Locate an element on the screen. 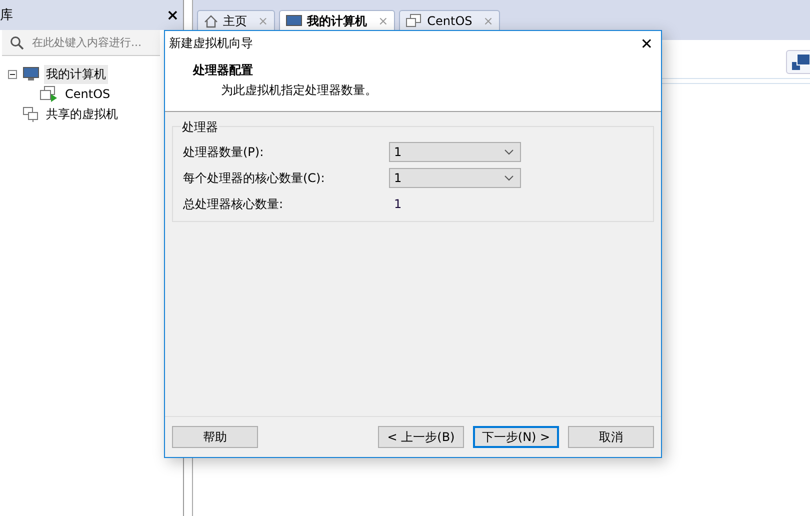 This screenshot has width=810, height=516. window-title: 新建虚拟机向导 is located at coordinates (211, 43).